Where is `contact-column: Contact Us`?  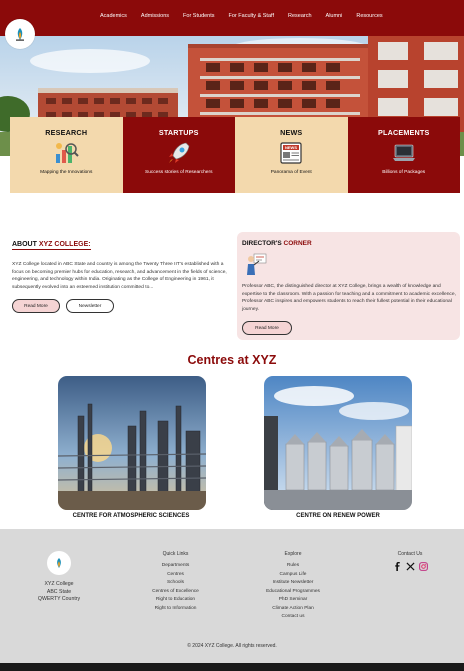
contact-column: Contact Us is located at coordinates (410, 561).